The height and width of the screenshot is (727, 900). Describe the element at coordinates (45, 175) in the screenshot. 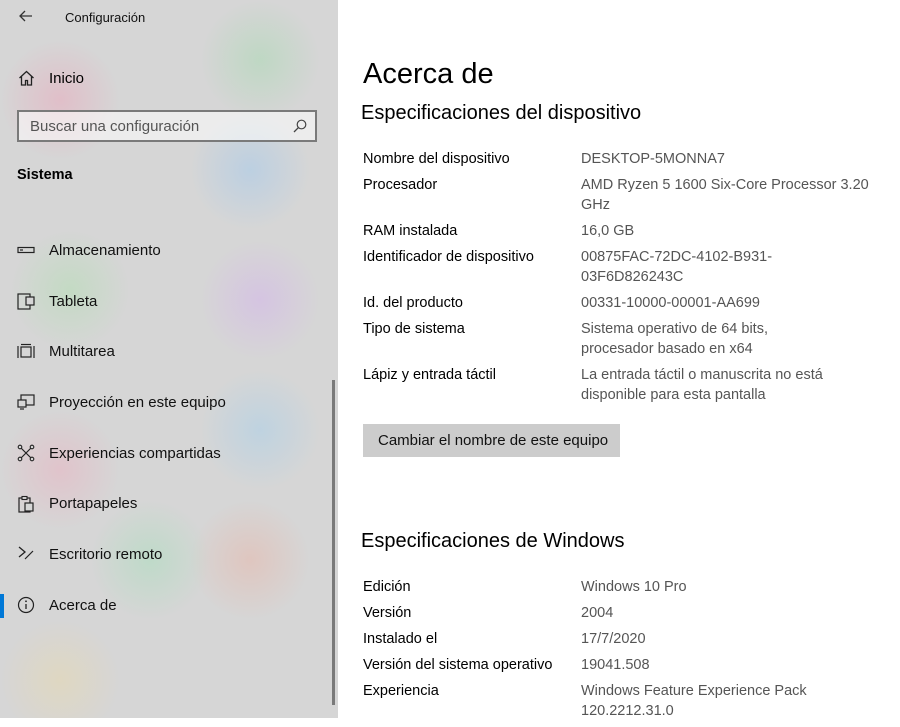

I see `section-title: Sistema` at that location.